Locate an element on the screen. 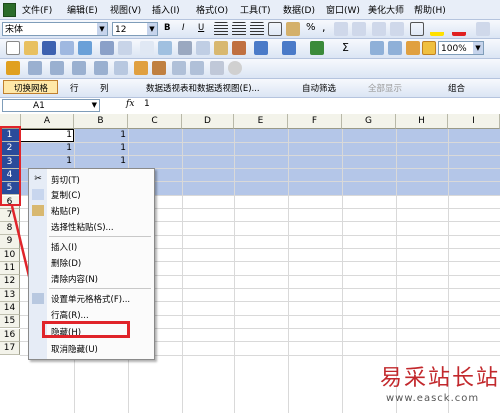  copy-icon is located at coordinates (38, 194).